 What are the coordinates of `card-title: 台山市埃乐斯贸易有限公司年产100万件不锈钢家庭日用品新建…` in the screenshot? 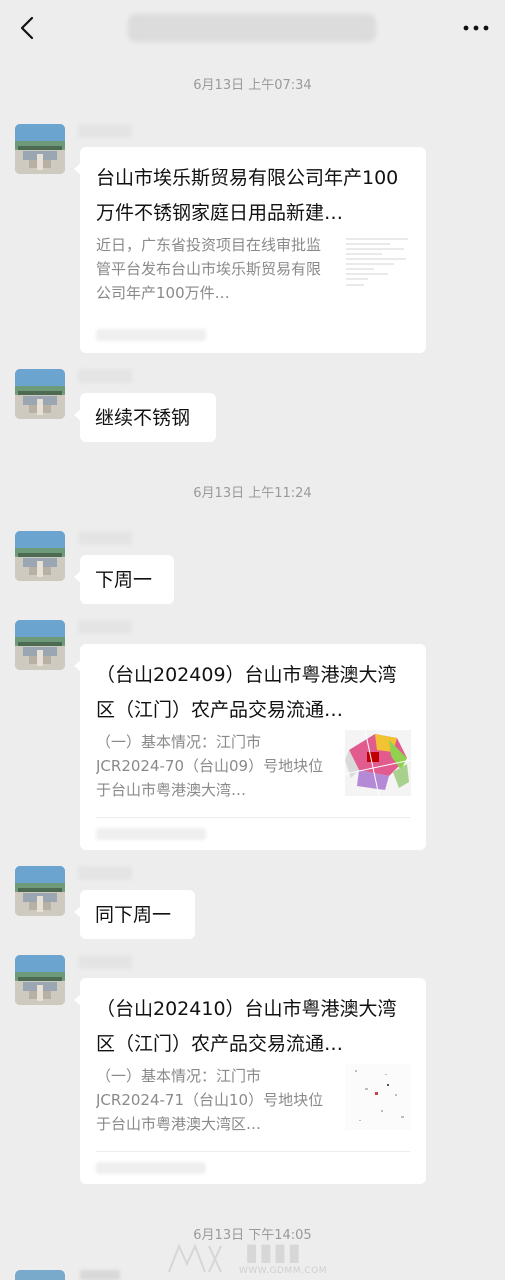 It's located at (247, 195).